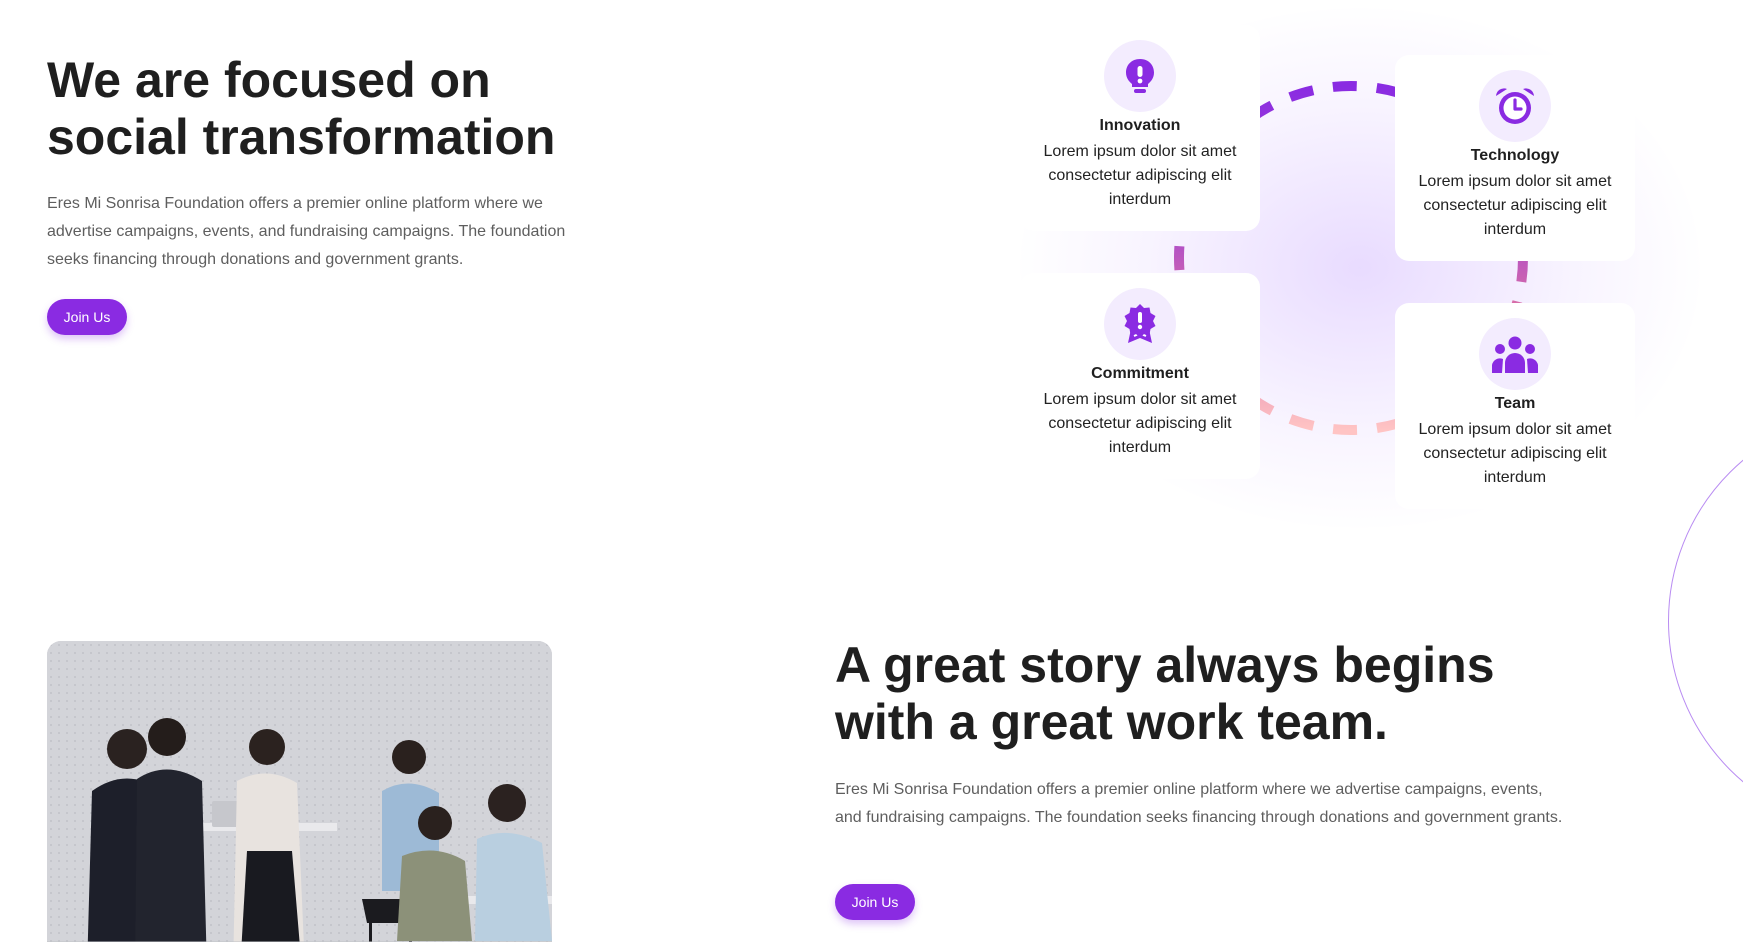 The width and height of the screenshot is (1743, 942). I want to click on alarm-clock-icon, so click(1515, 106).